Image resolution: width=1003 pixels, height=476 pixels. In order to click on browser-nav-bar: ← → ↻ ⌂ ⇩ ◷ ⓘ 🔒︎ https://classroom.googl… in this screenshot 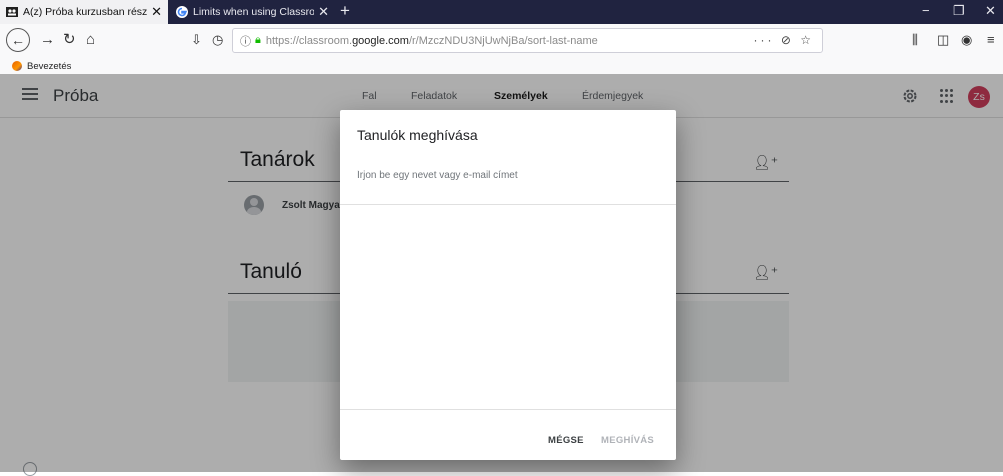, I will do `click(501, 41)`.